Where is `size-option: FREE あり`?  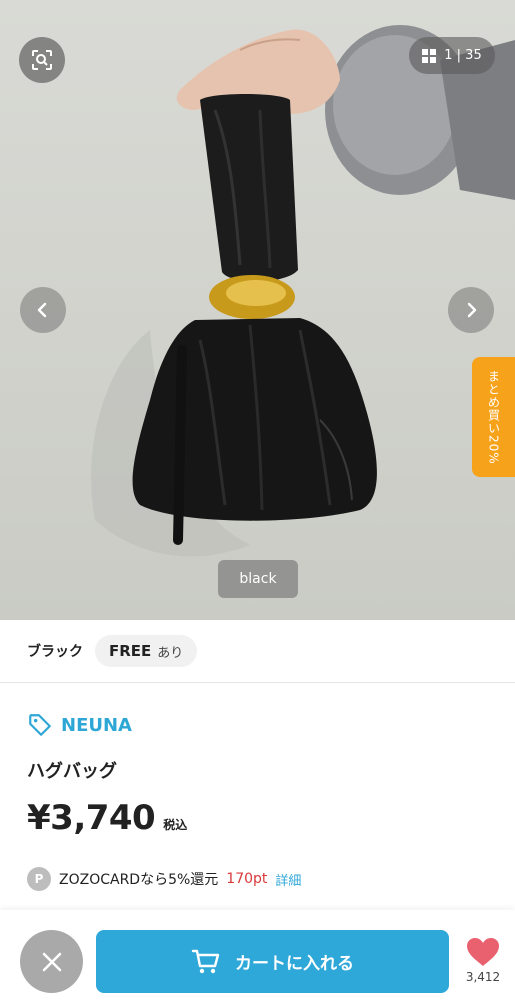 size-option: FREE あり is located at coordinates (146, 651).